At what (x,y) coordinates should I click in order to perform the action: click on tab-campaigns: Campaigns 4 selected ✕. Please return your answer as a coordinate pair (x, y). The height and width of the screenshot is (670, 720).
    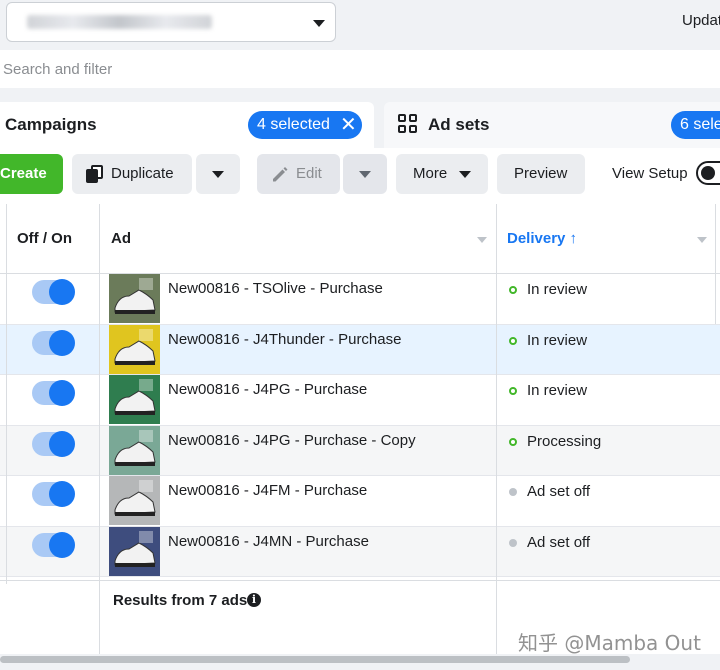
    Looking at the image, I should click on (187, 125).